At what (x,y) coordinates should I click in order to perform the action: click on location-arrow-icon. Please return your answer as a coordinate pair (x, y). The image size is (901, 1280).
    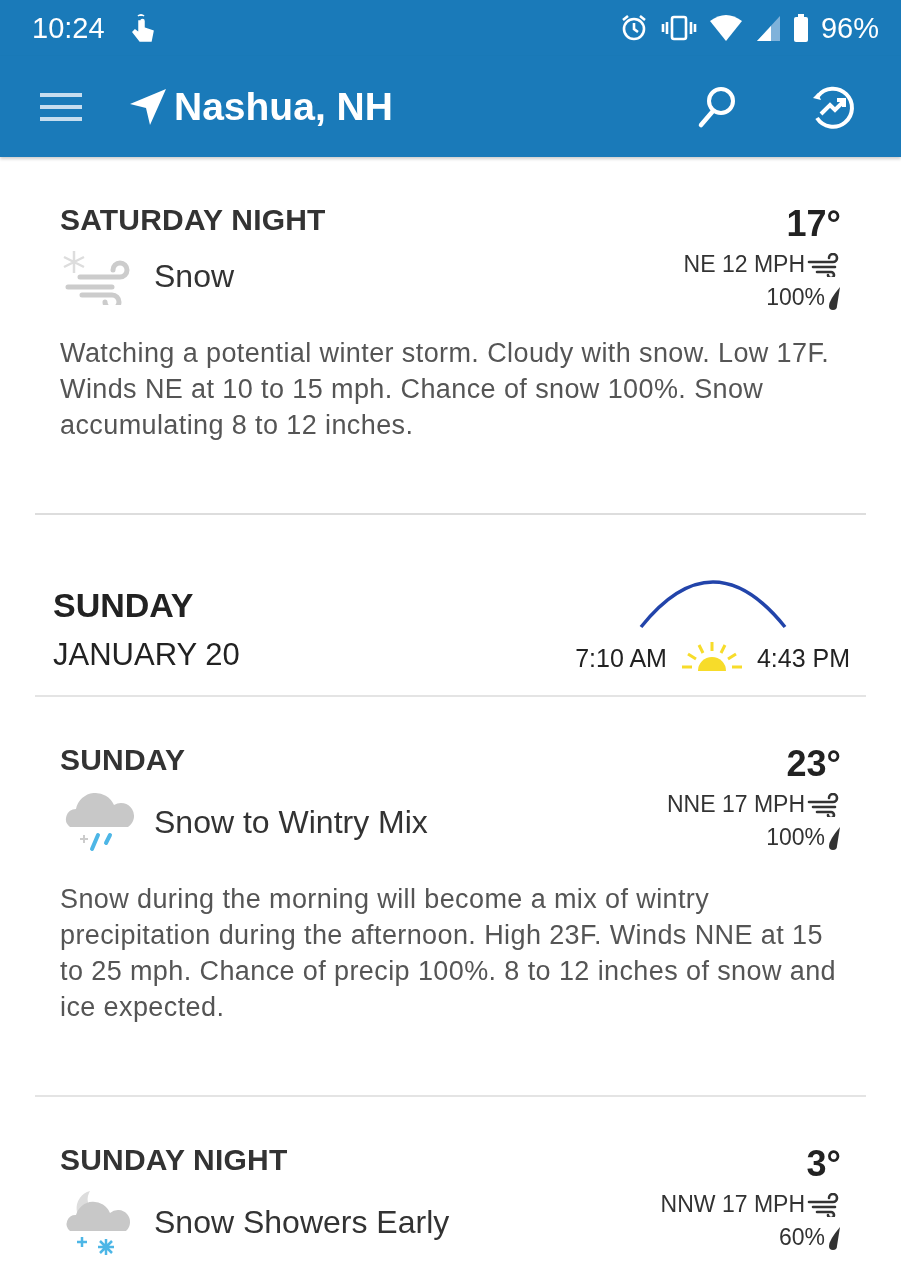
    Looking at the image, I should click on (148, 106).